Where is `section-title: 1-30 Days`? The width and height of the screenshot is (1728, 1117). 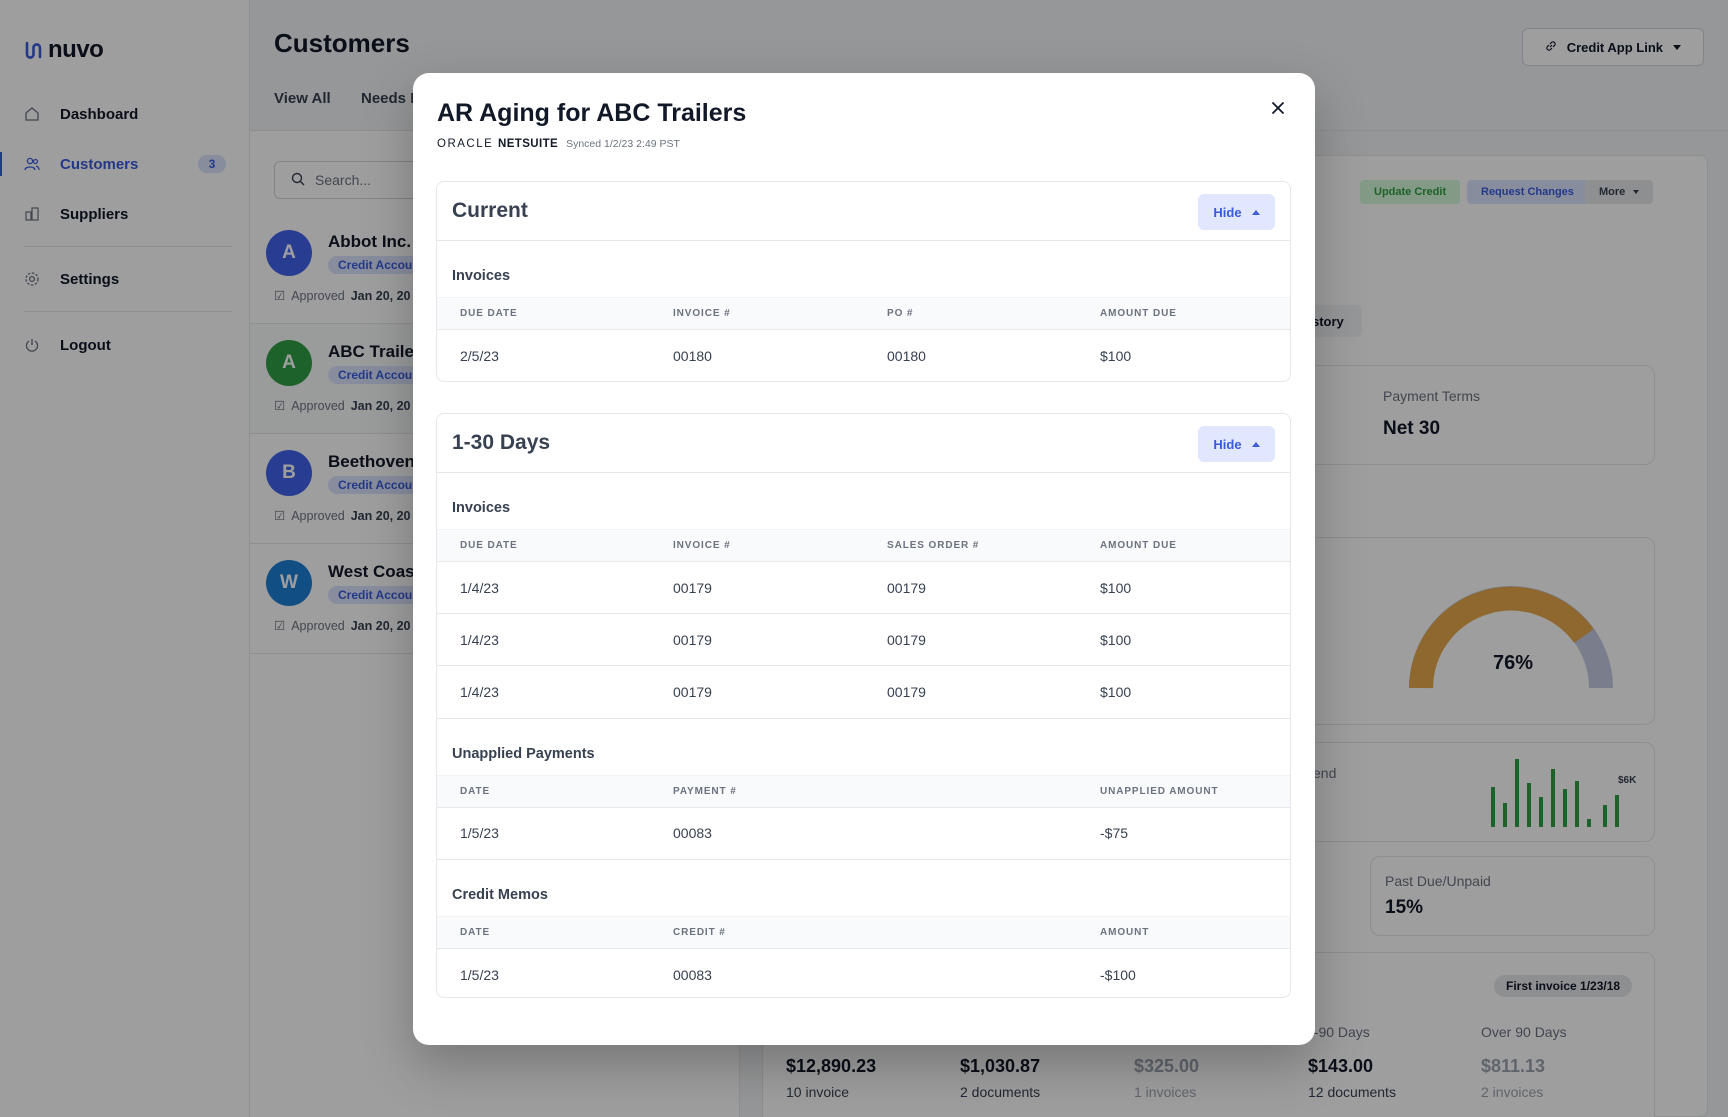
section-title: 1-30 Days is located at coordinates (501, 442).